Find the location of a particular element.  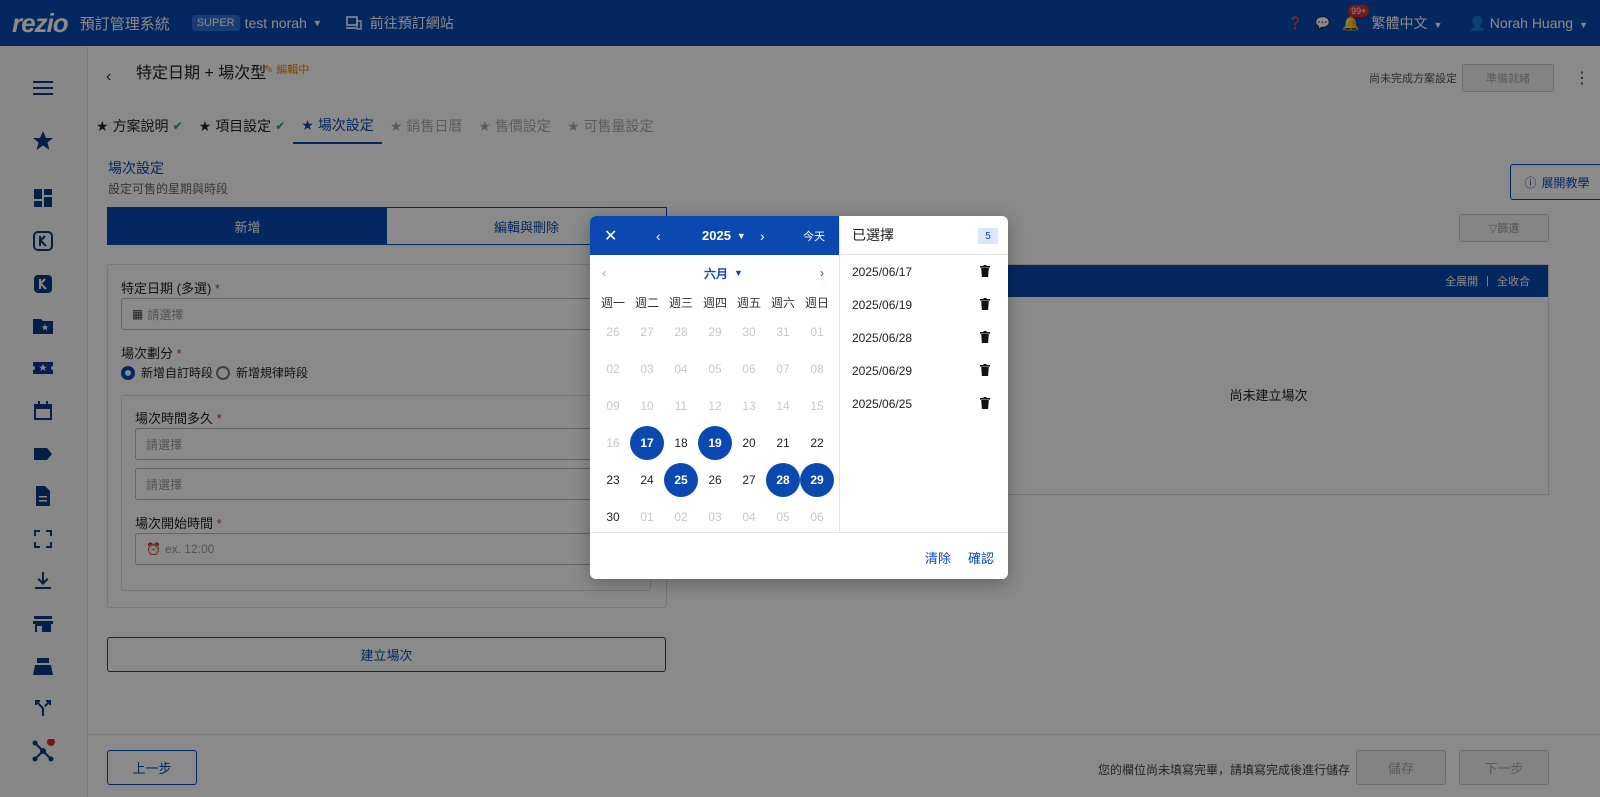

year-selector: 2025 ▼ is located at coordinates (724, 235).